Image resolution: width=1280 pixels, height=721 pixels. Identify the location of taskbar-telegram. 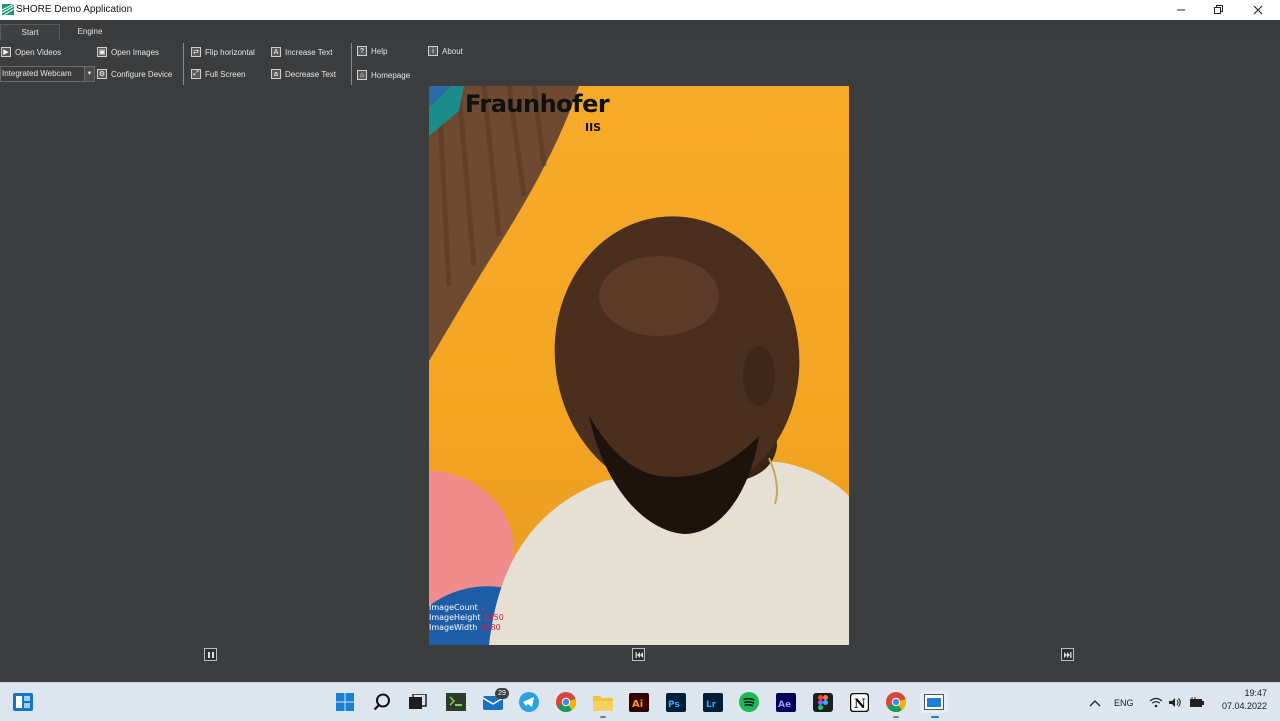
(529, 702).